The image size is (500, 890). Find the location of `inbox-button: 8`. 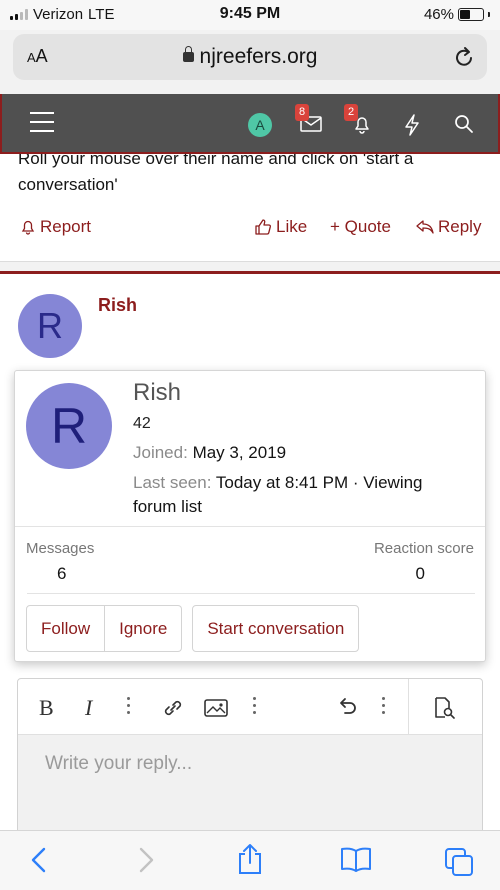

inbox-button: 8 is located at coordinates (308, 120).